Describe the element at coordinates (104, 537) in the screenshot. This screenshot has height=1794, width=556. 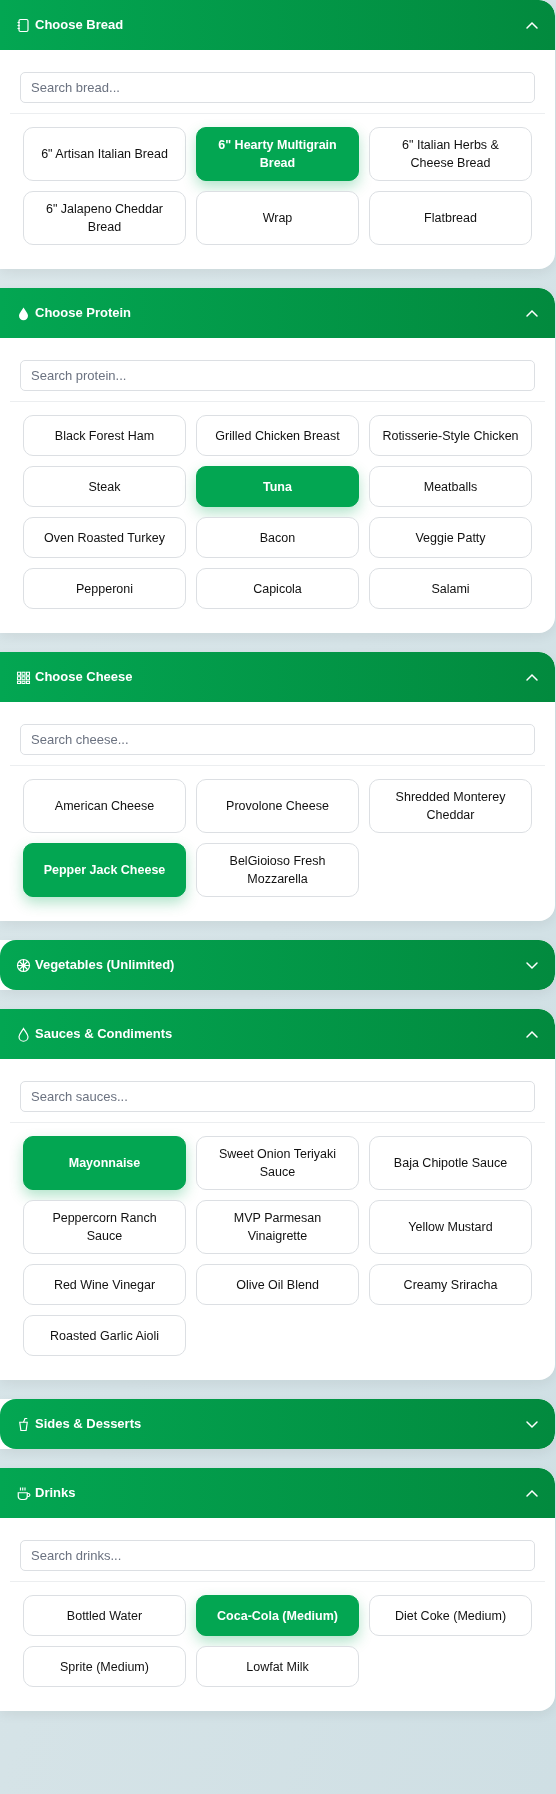
I see `option-button: Oven Roasted Turkey` at that location.